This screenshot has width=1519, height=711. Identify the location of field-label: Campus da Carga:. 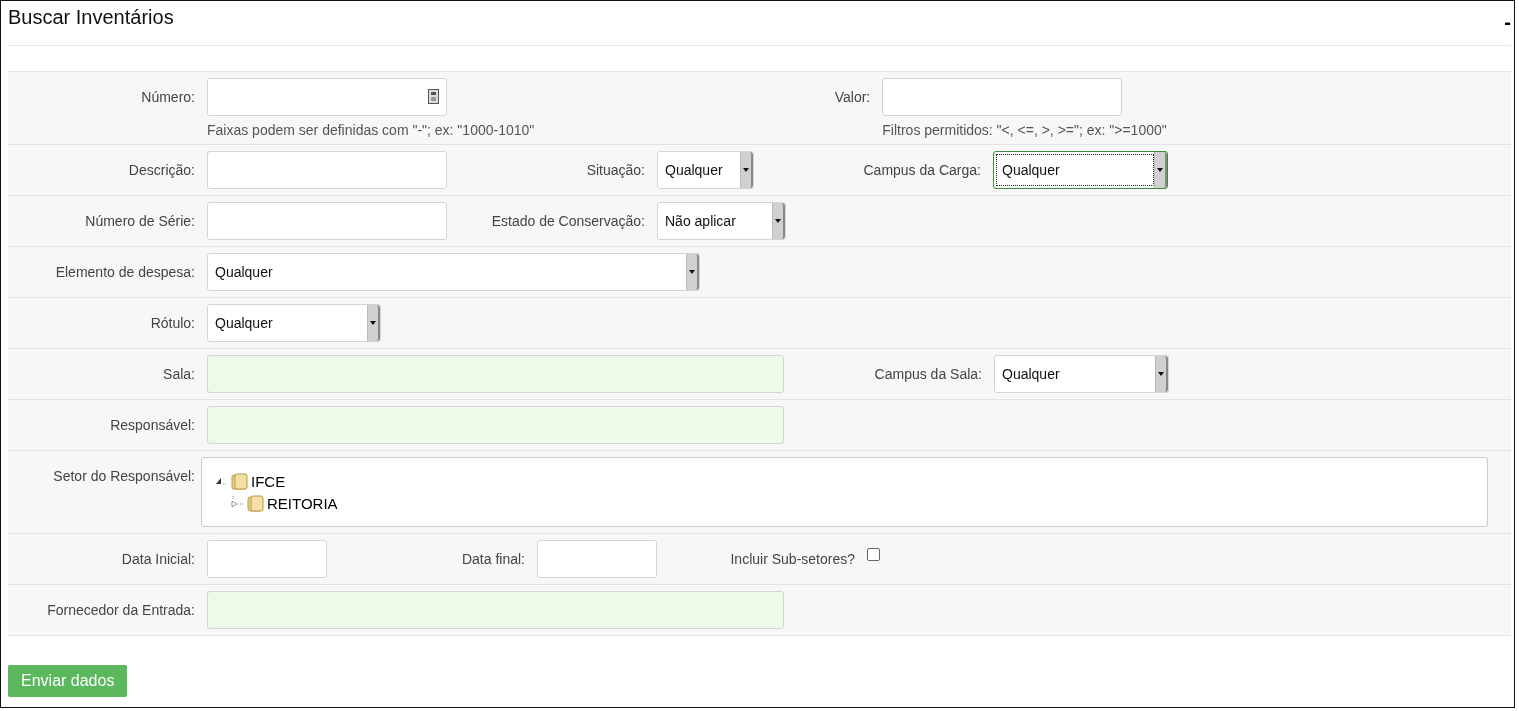
(922, 170).